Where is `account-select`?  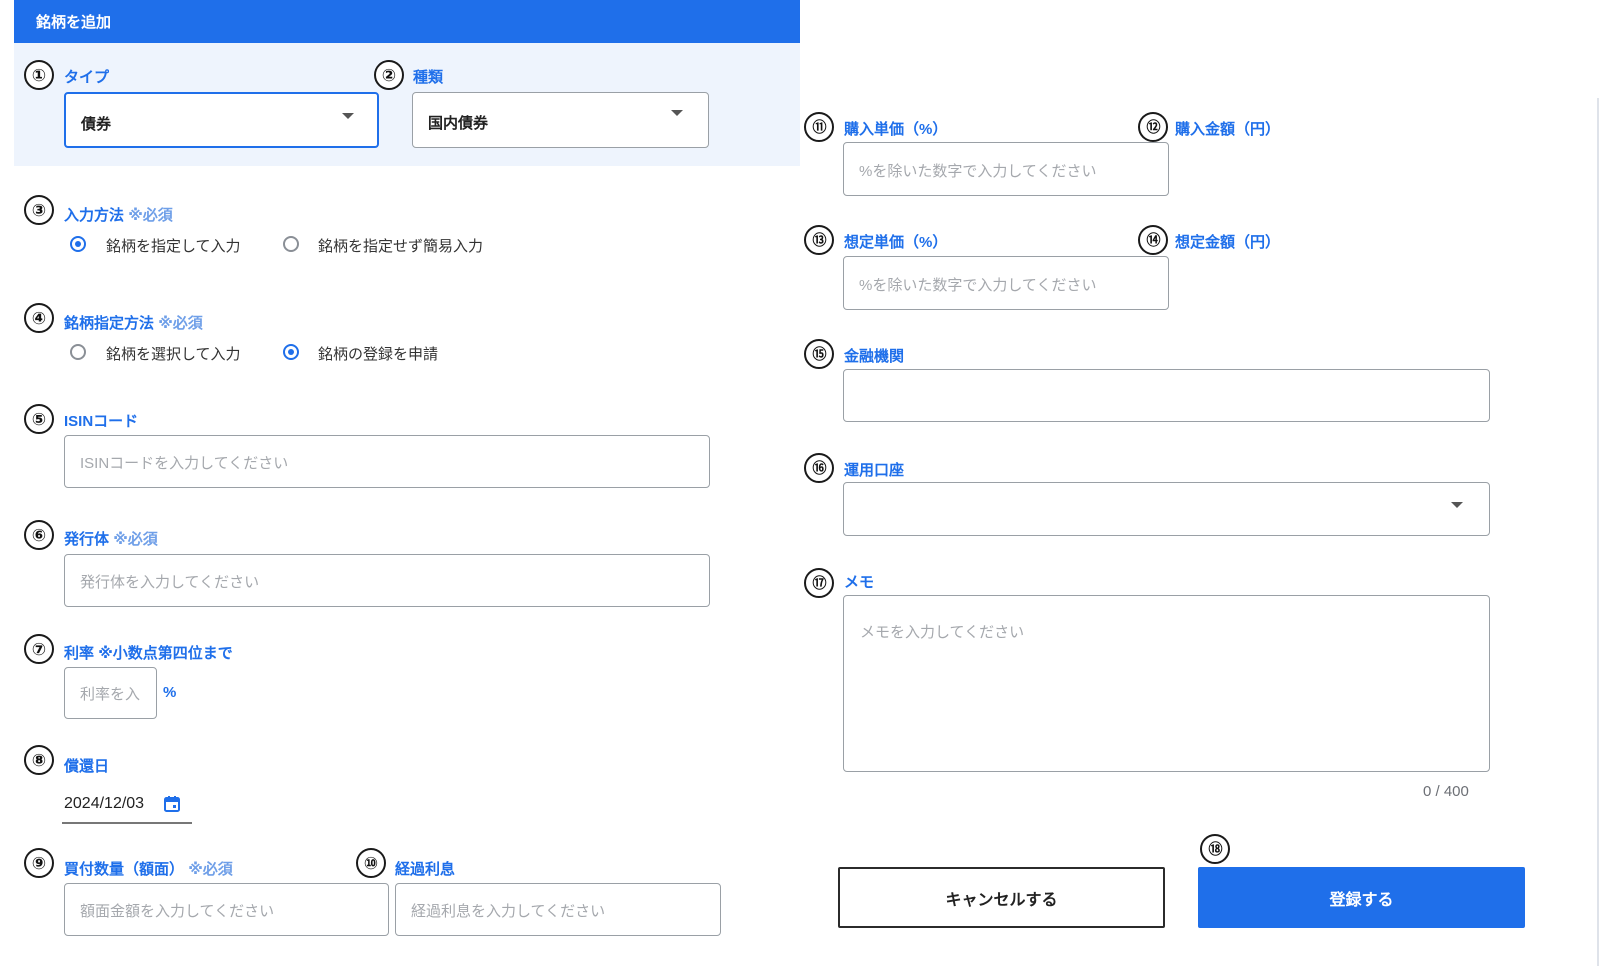
account-select is located at coordinates (1166, 509).